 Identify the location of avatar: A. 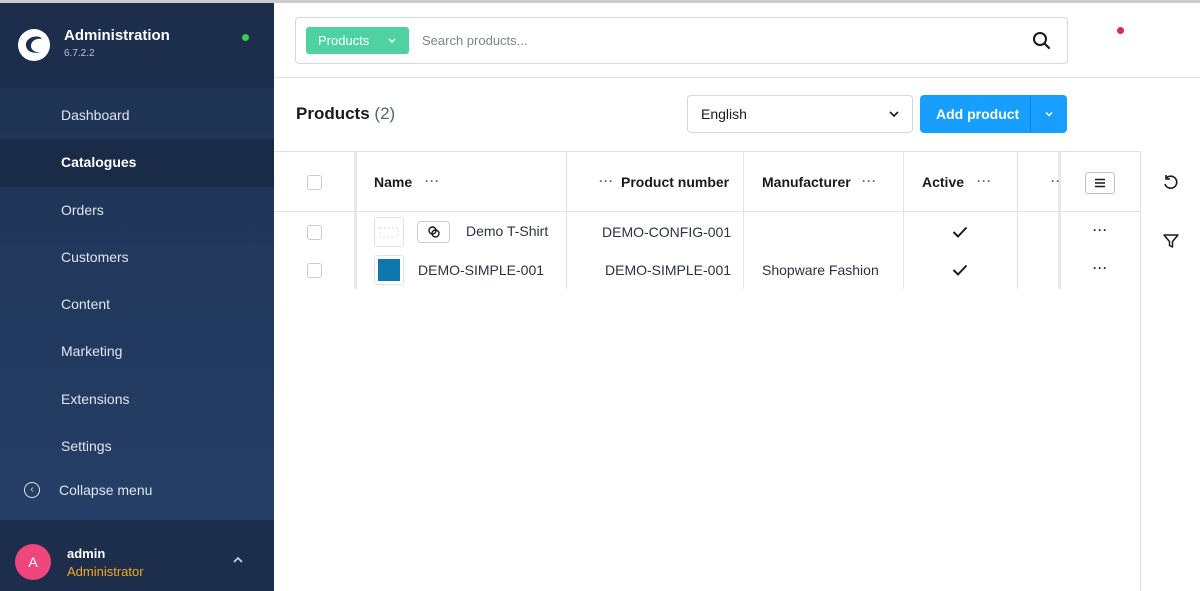
(33, 562).